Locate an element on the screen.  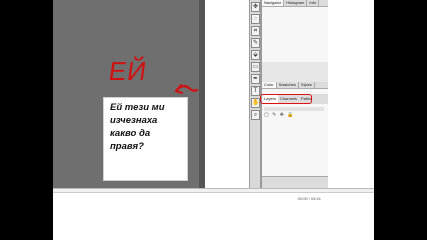
tab-histogram: Histogram is located at coordinates (296, 3).